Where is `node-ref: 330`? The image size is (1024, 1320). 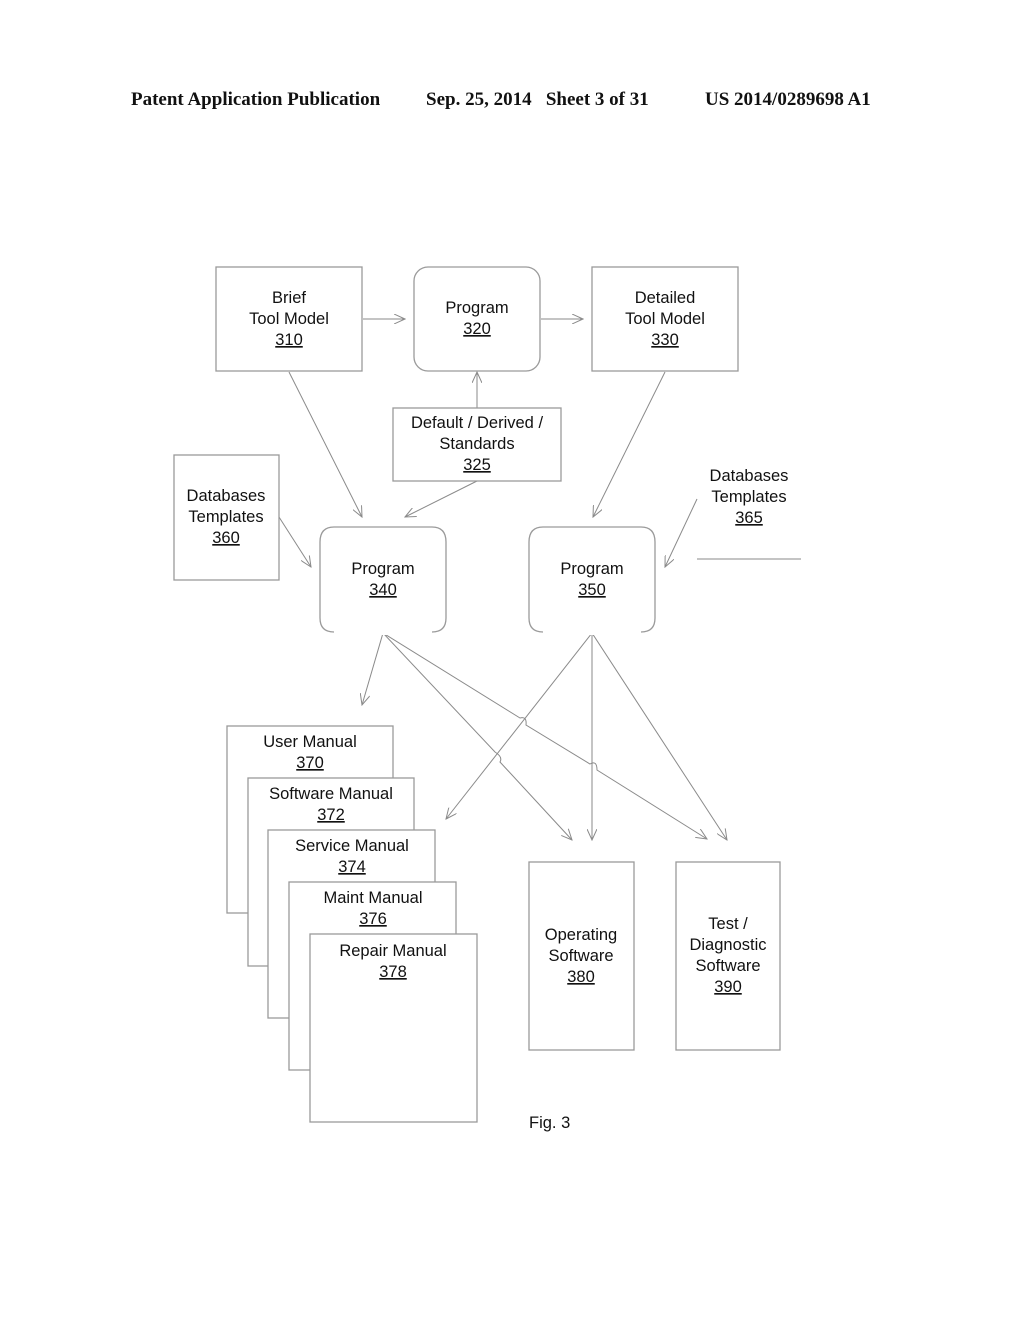 node-ref: 330 is located at coordinates (665, 340).